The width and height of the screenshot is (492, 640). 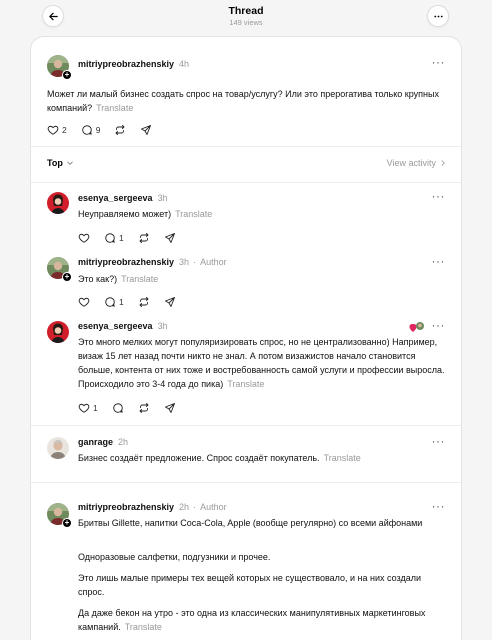 I want to click on sort-bar: Top View activity, so click(x=247, y=165).